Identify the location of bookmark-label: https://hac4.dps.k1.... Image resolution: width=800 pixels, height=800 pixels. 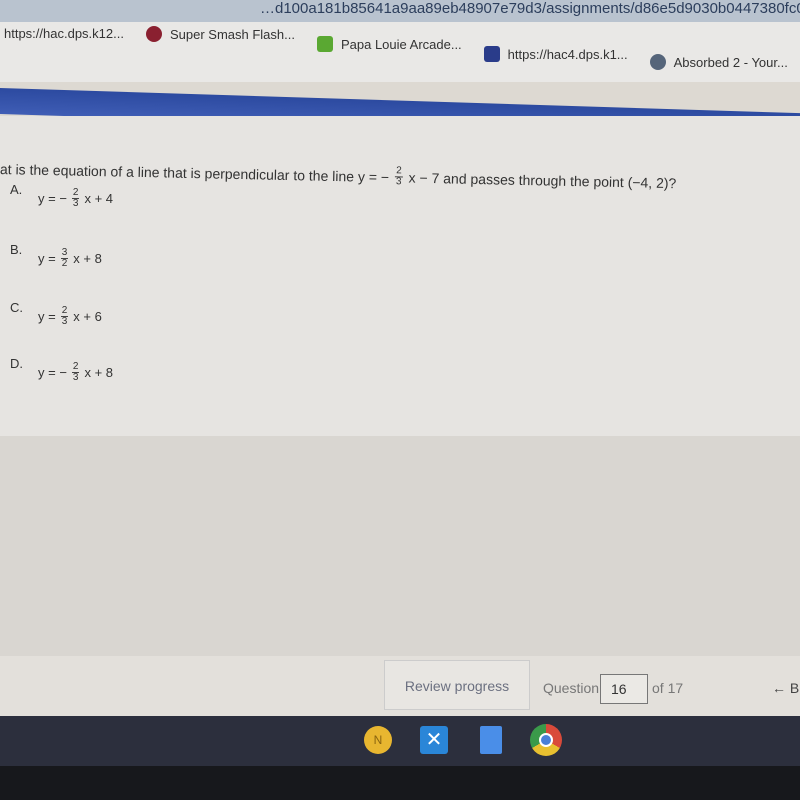
(567, 54).